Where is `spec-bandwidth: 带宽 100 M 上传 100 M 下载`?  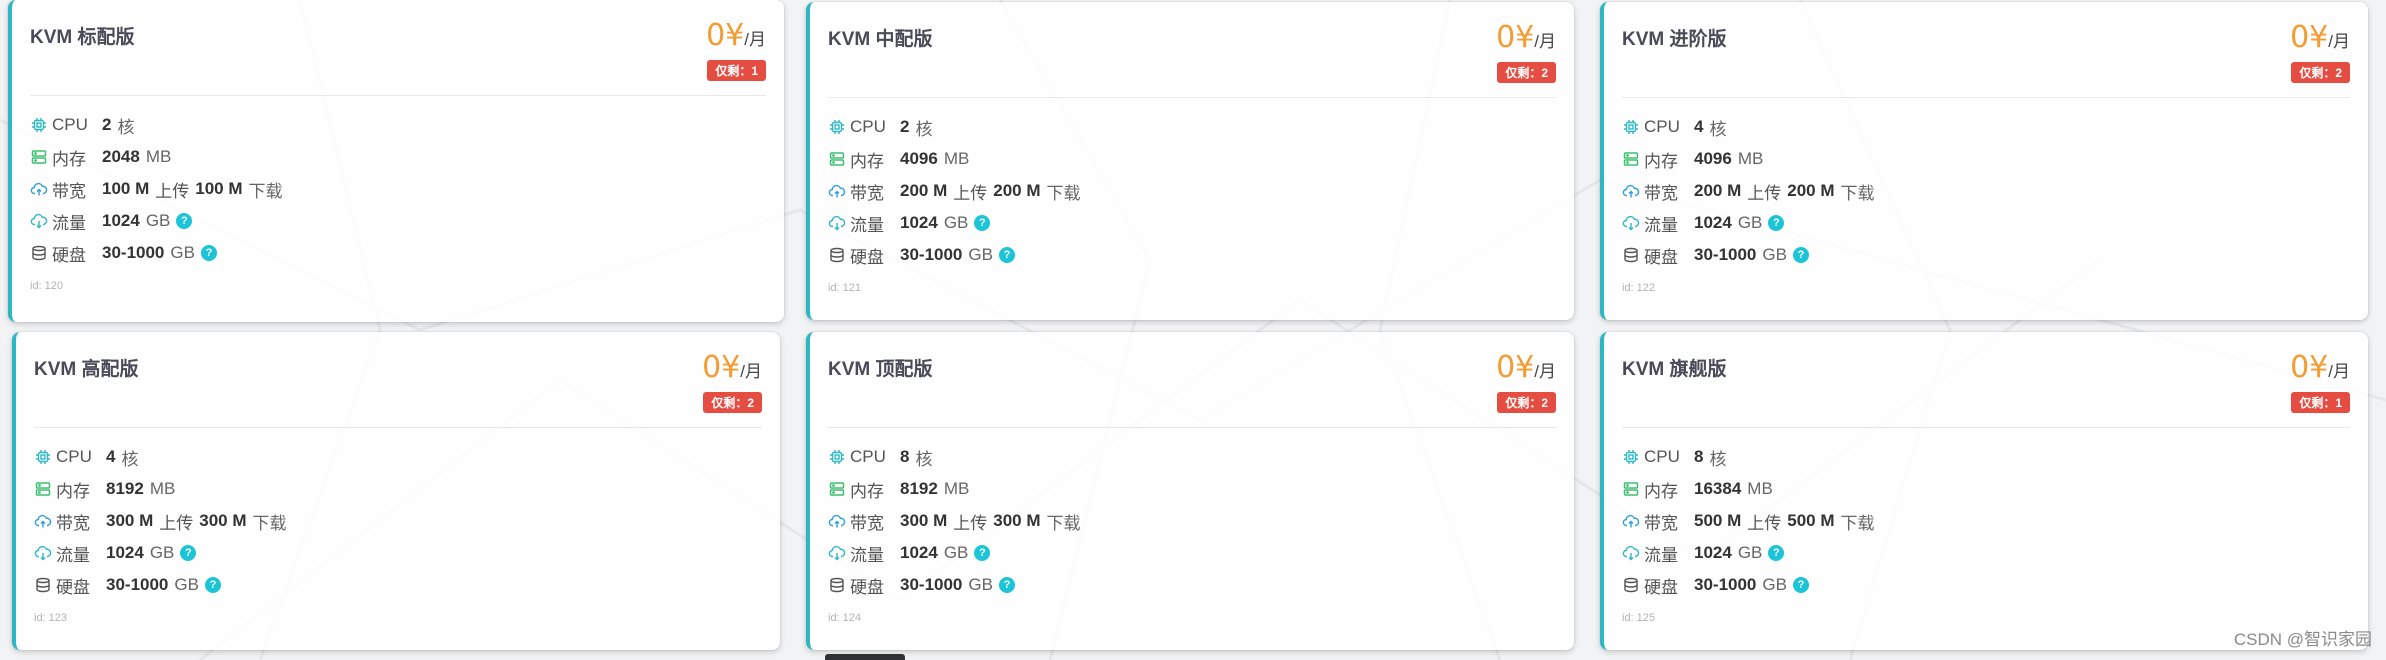
spec-bandwidth: 带宽 100 M 上传 100 M 下载 is located at coordinates (156, 189).